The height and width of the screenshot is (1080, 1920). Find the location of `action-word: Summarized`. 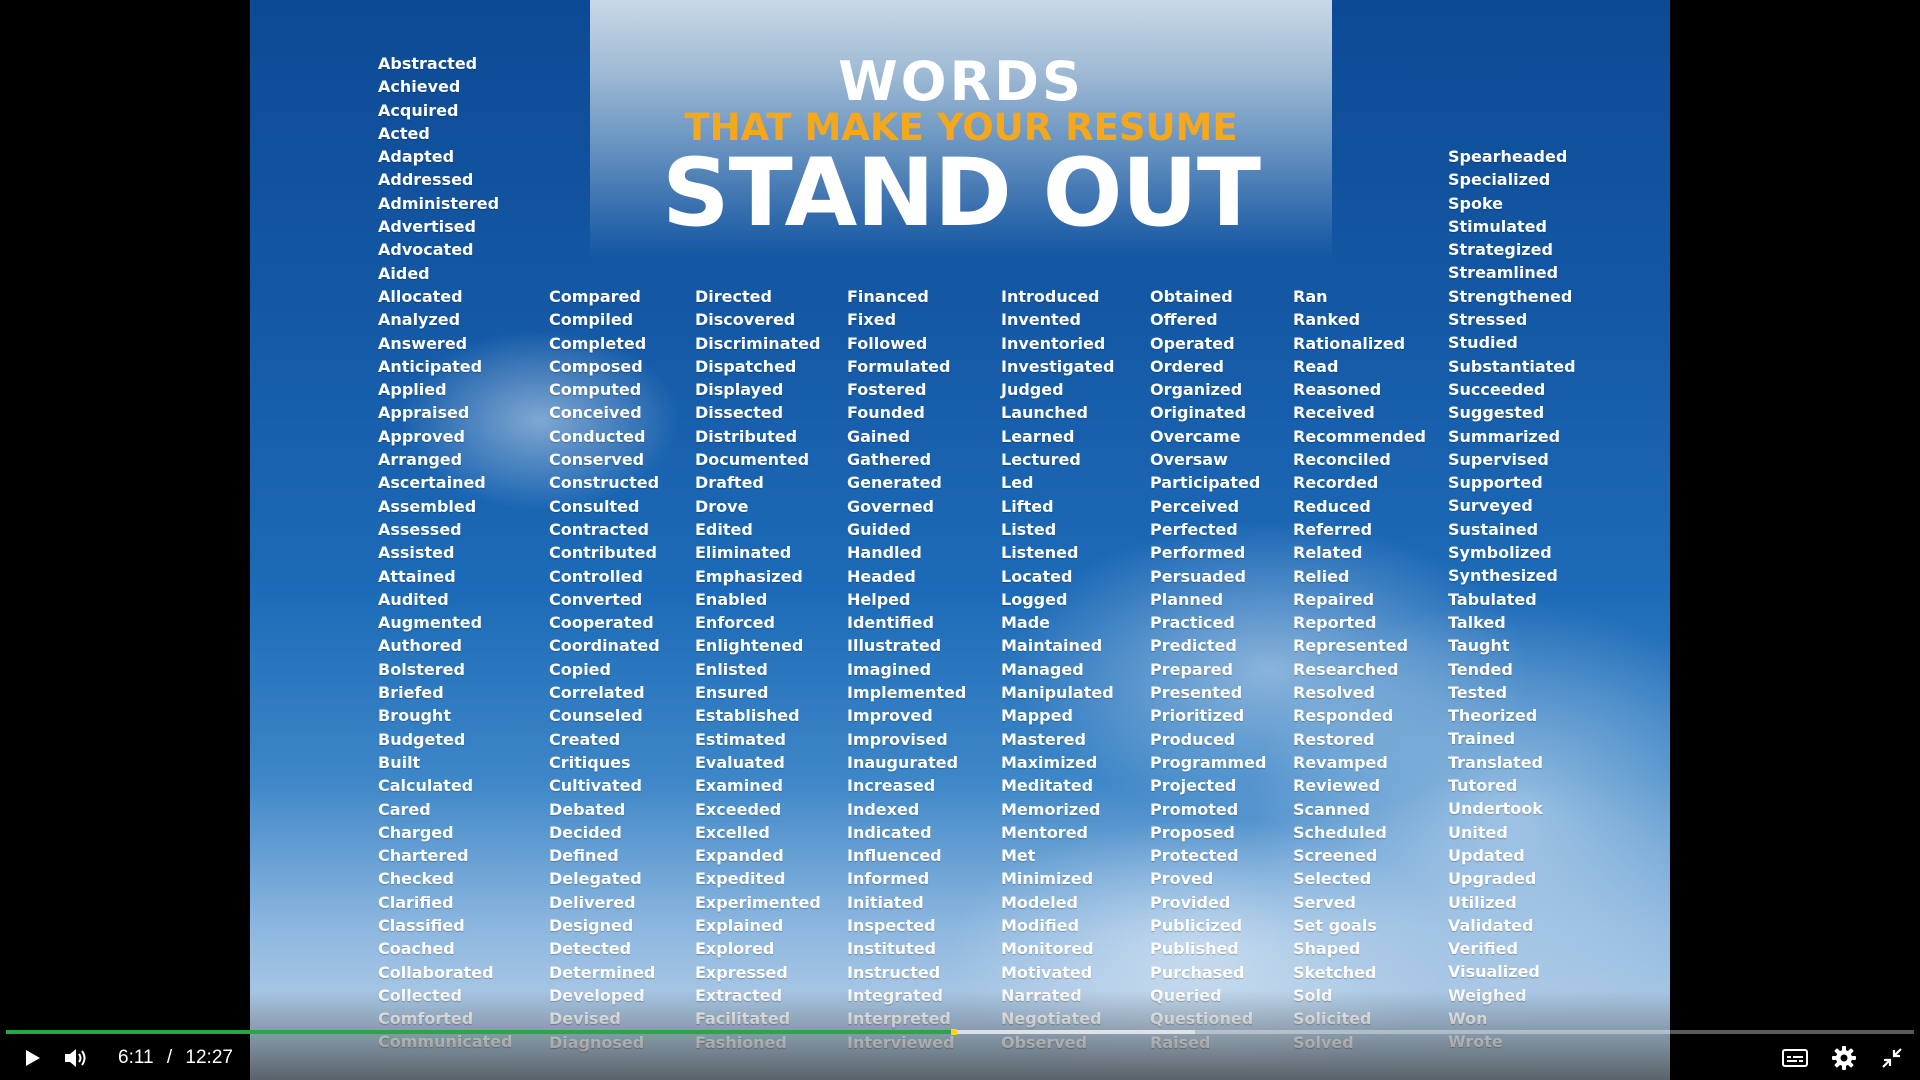

action-word: Summarized is located at coordinates (1504, 436).